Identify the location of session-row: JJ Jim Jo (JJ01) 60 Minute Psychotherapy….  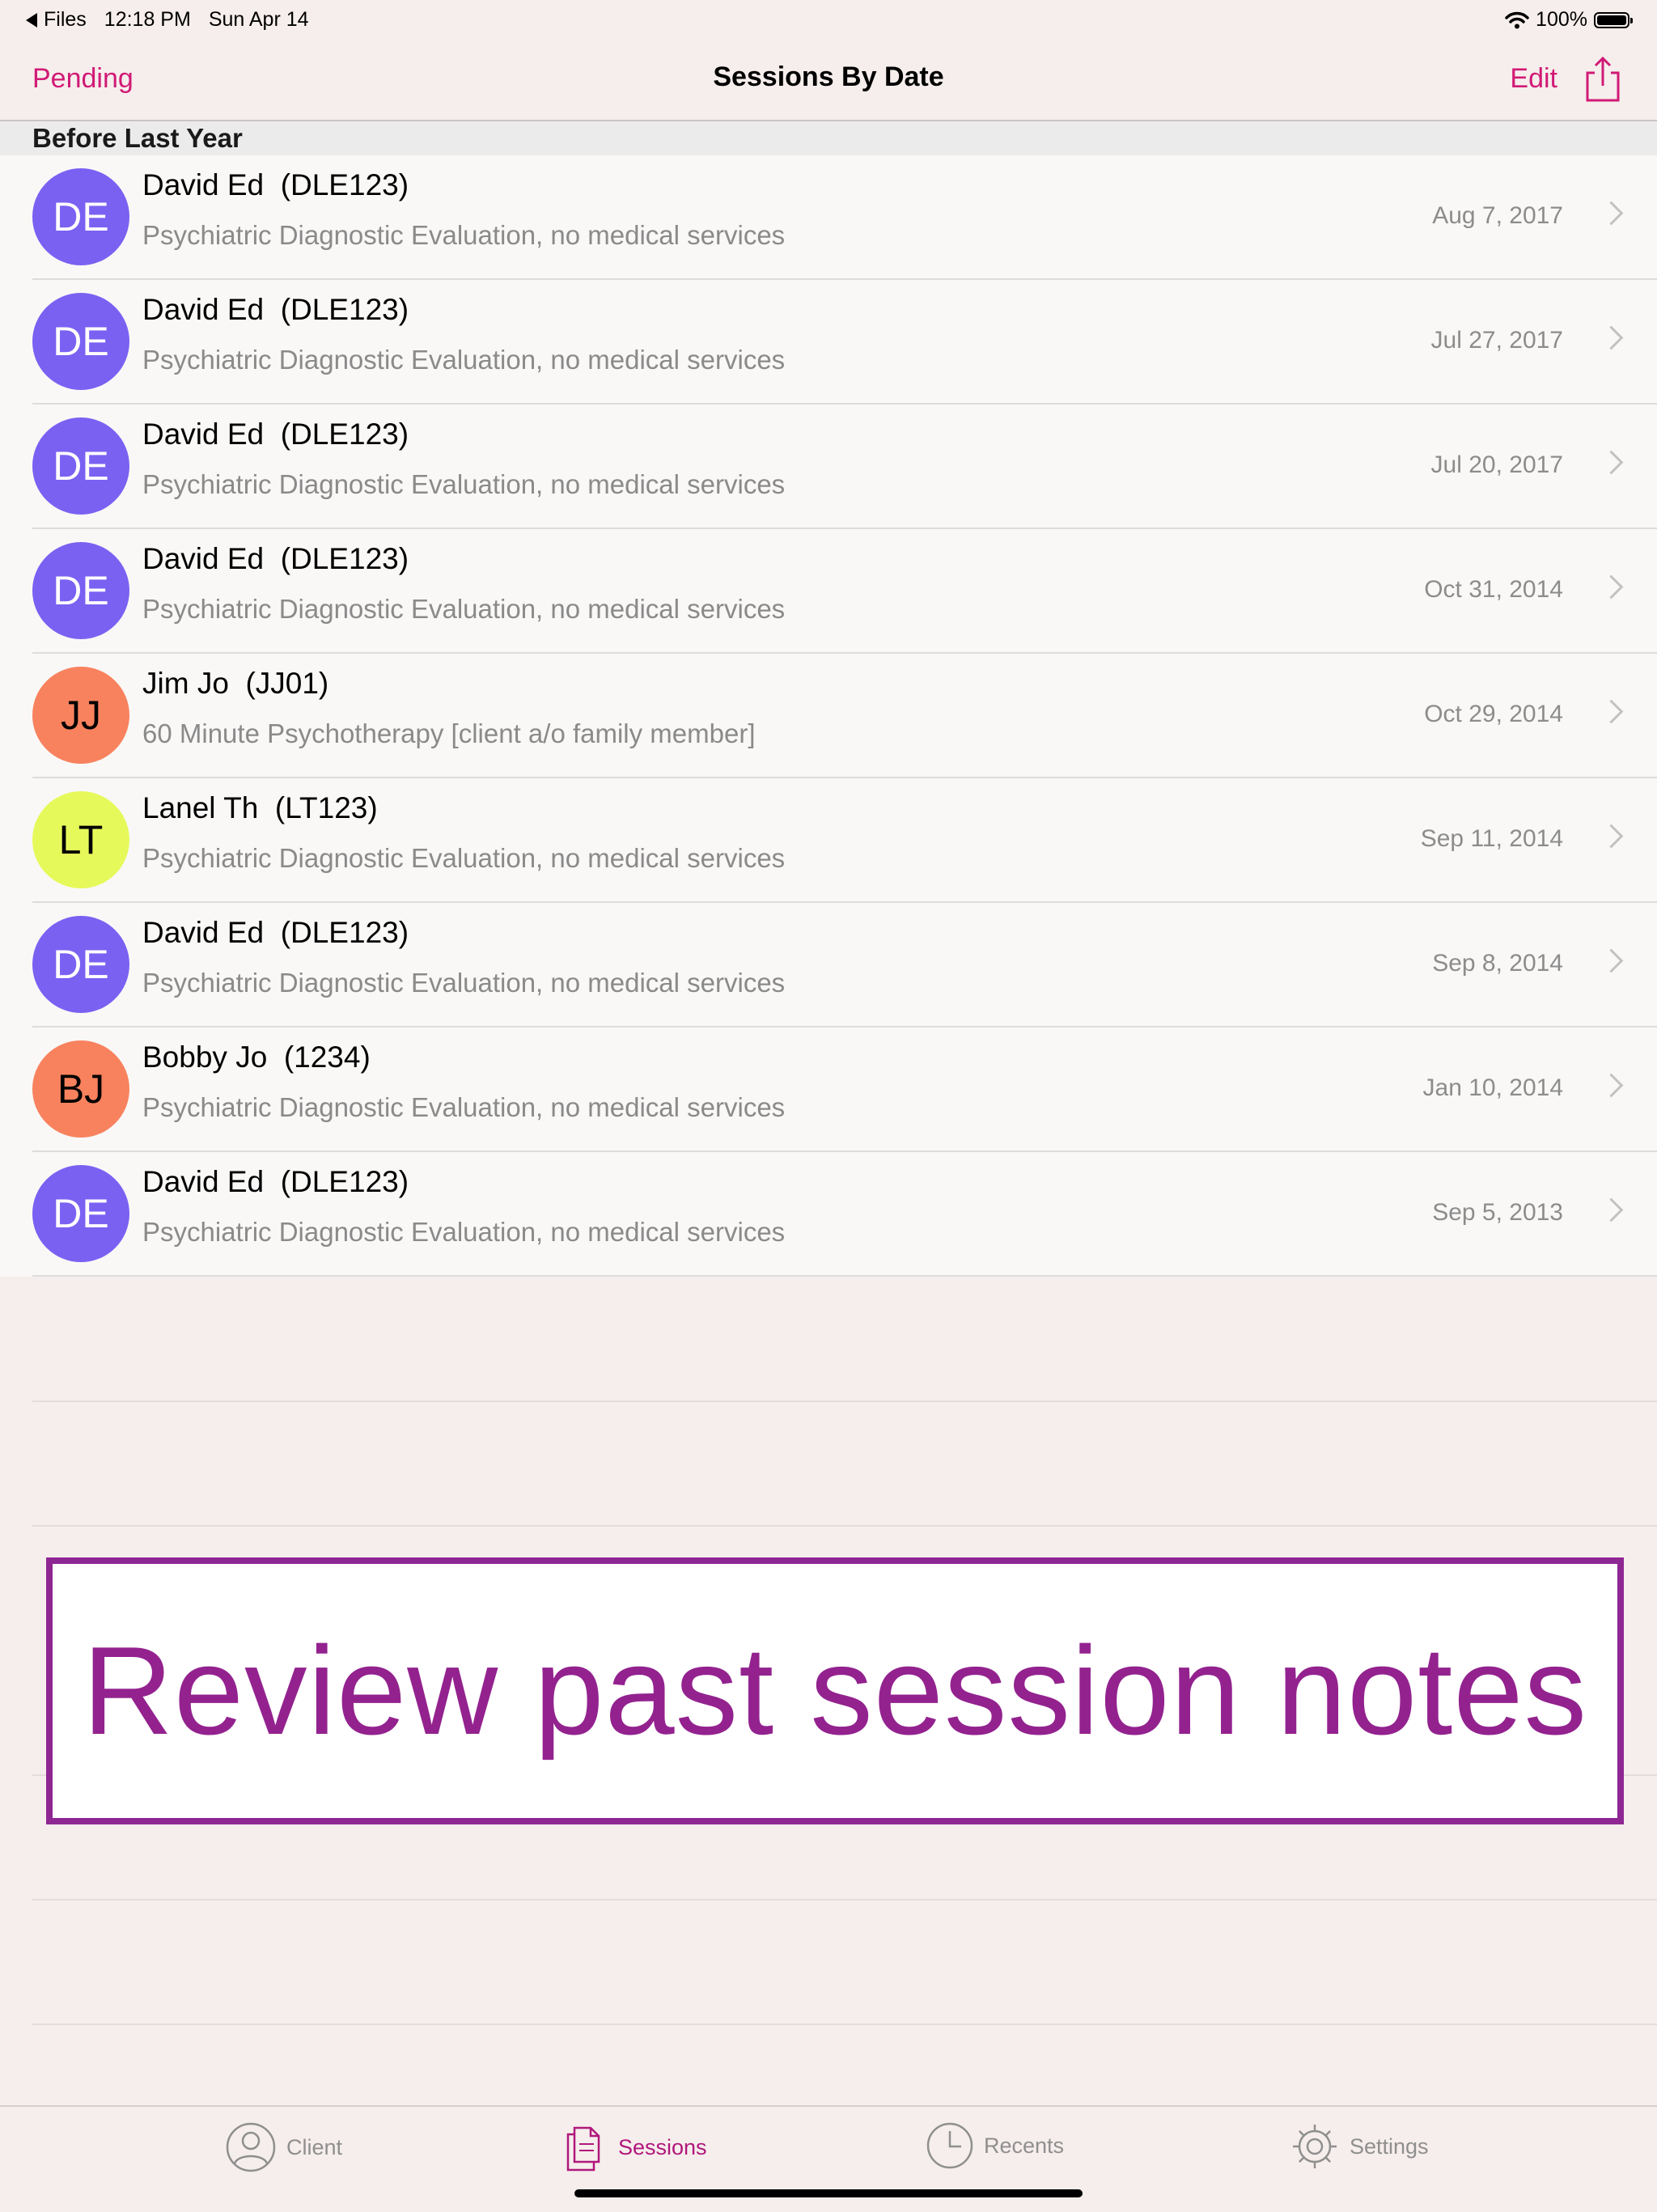
(828, 716).